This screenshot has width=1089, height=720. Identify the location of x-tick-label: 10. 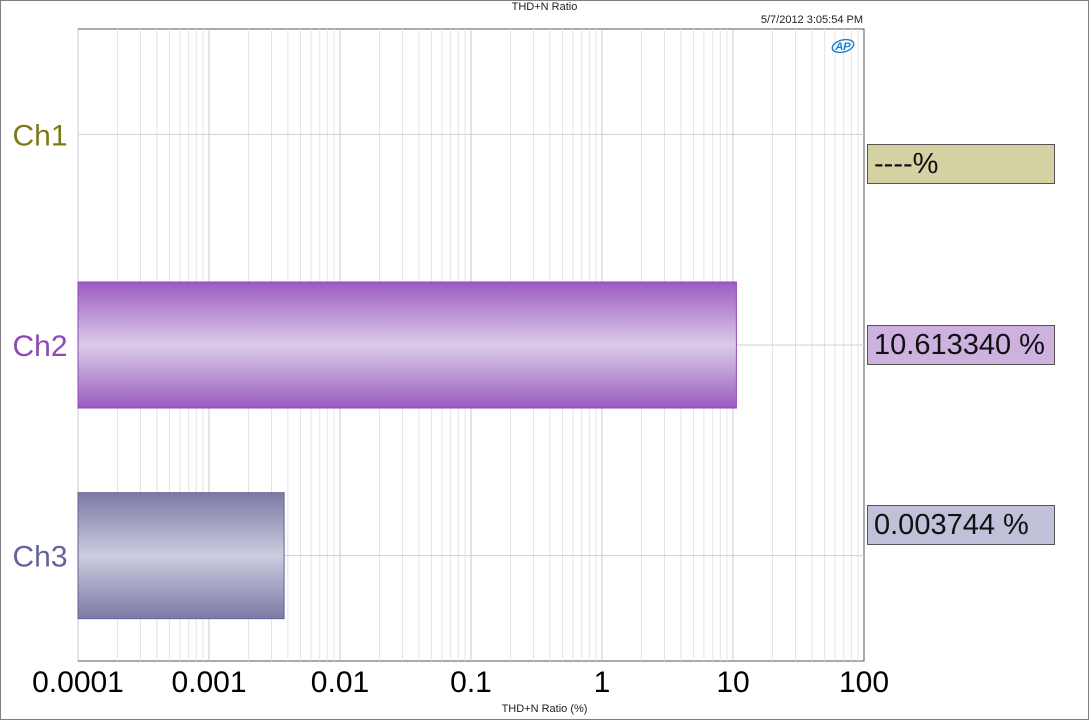
(732, 682).